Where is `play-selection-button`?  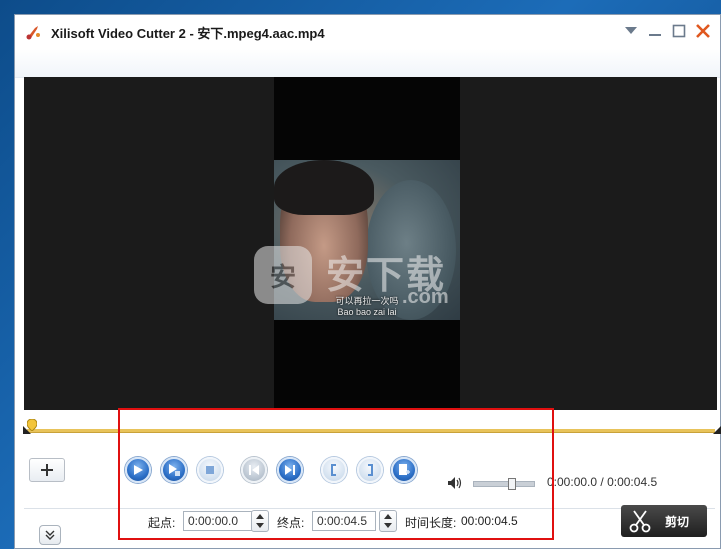 play-selection-button is located at coordinates (174, 470).